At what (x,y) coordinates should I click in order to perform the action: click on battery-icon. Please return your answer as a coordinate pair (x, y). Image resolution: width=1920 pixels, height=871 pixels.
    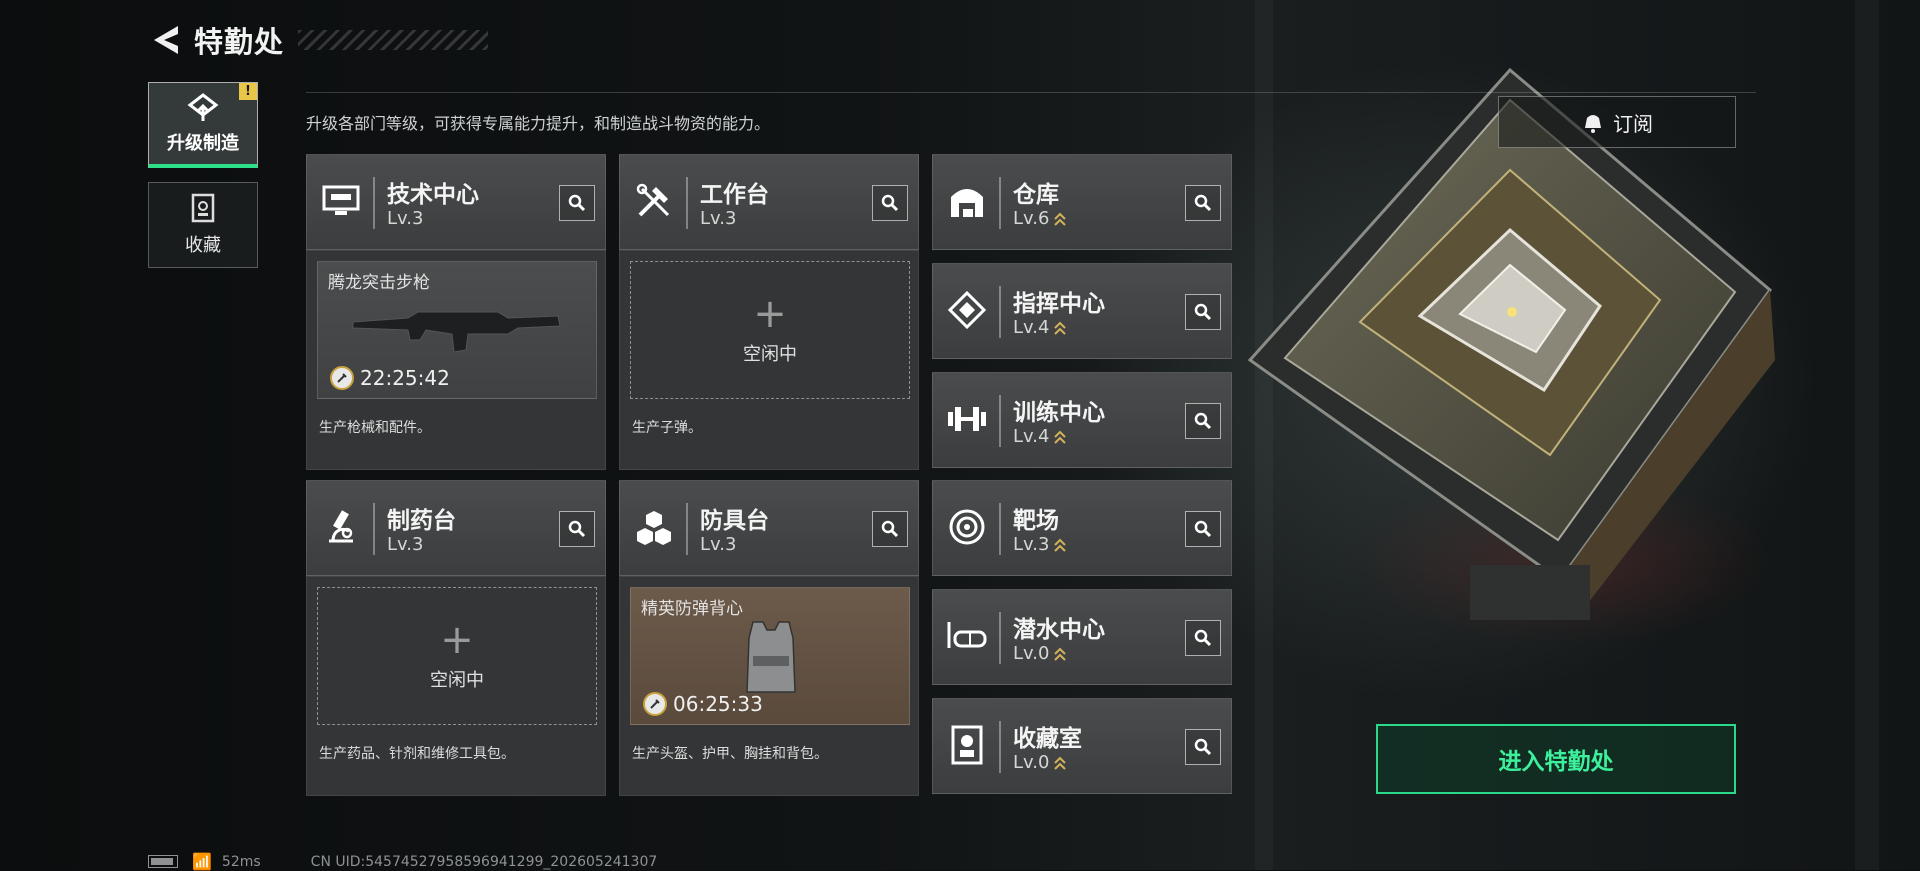
    Looking at the image, I should click on (163, 861).